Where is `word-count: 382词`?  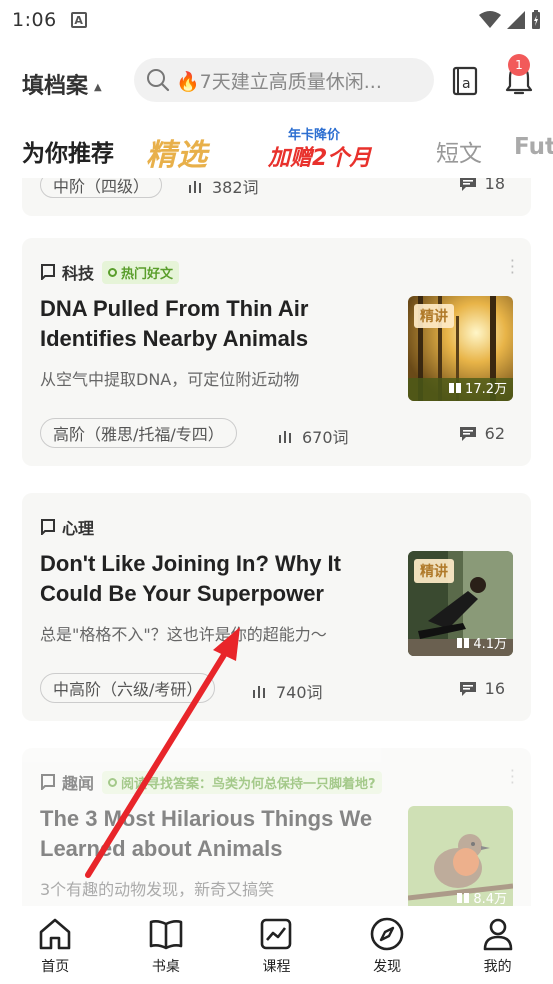 word-count: 382词 is located at coordinates (223, 188).